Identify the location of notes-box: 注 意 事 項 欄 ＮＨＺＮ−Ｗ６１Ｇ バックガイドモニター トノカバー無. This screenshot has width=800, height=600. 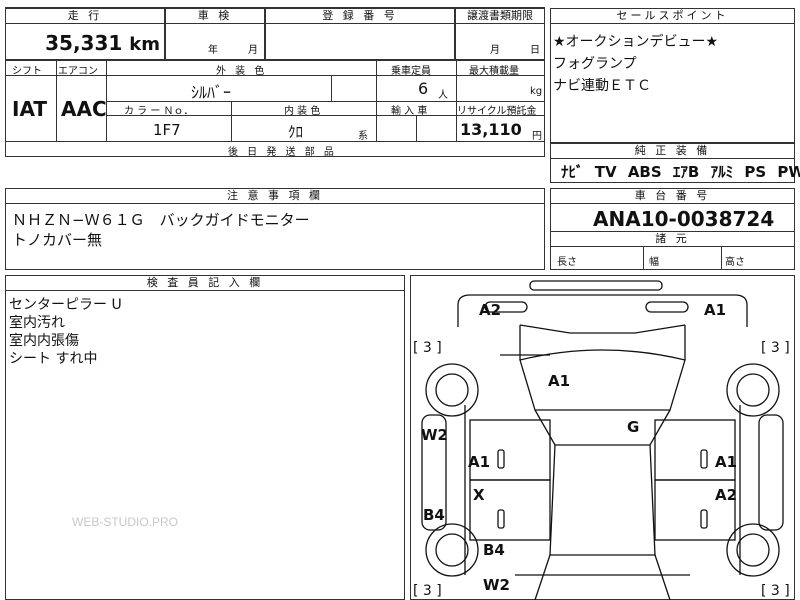
(275, 229).